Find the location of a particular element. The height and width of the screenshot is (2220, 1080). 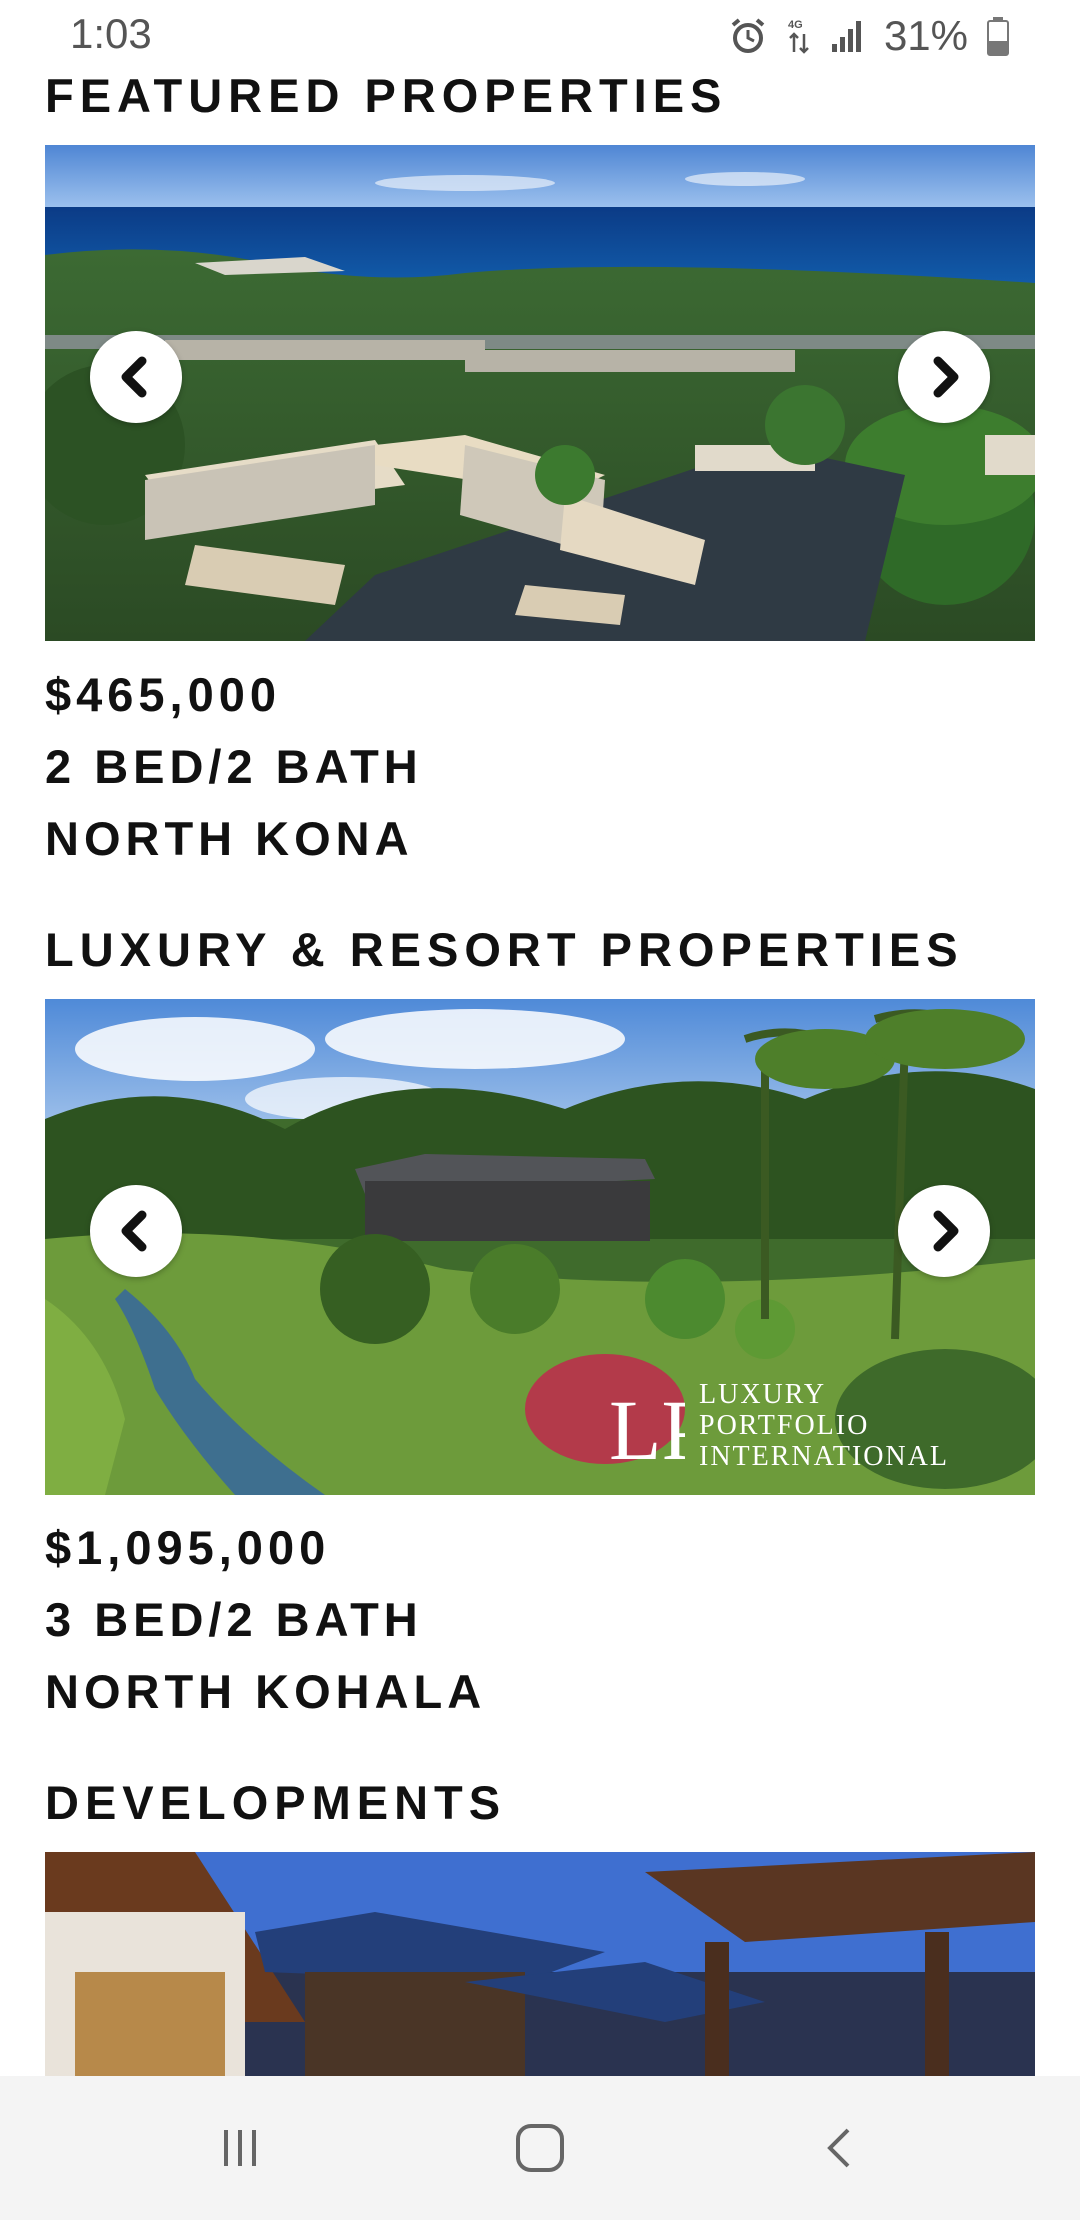

luxury-portfolio-watermark: LP LUXURY PORTFOLIO INTERNATIONAL is located at coordinates (777, 1425).